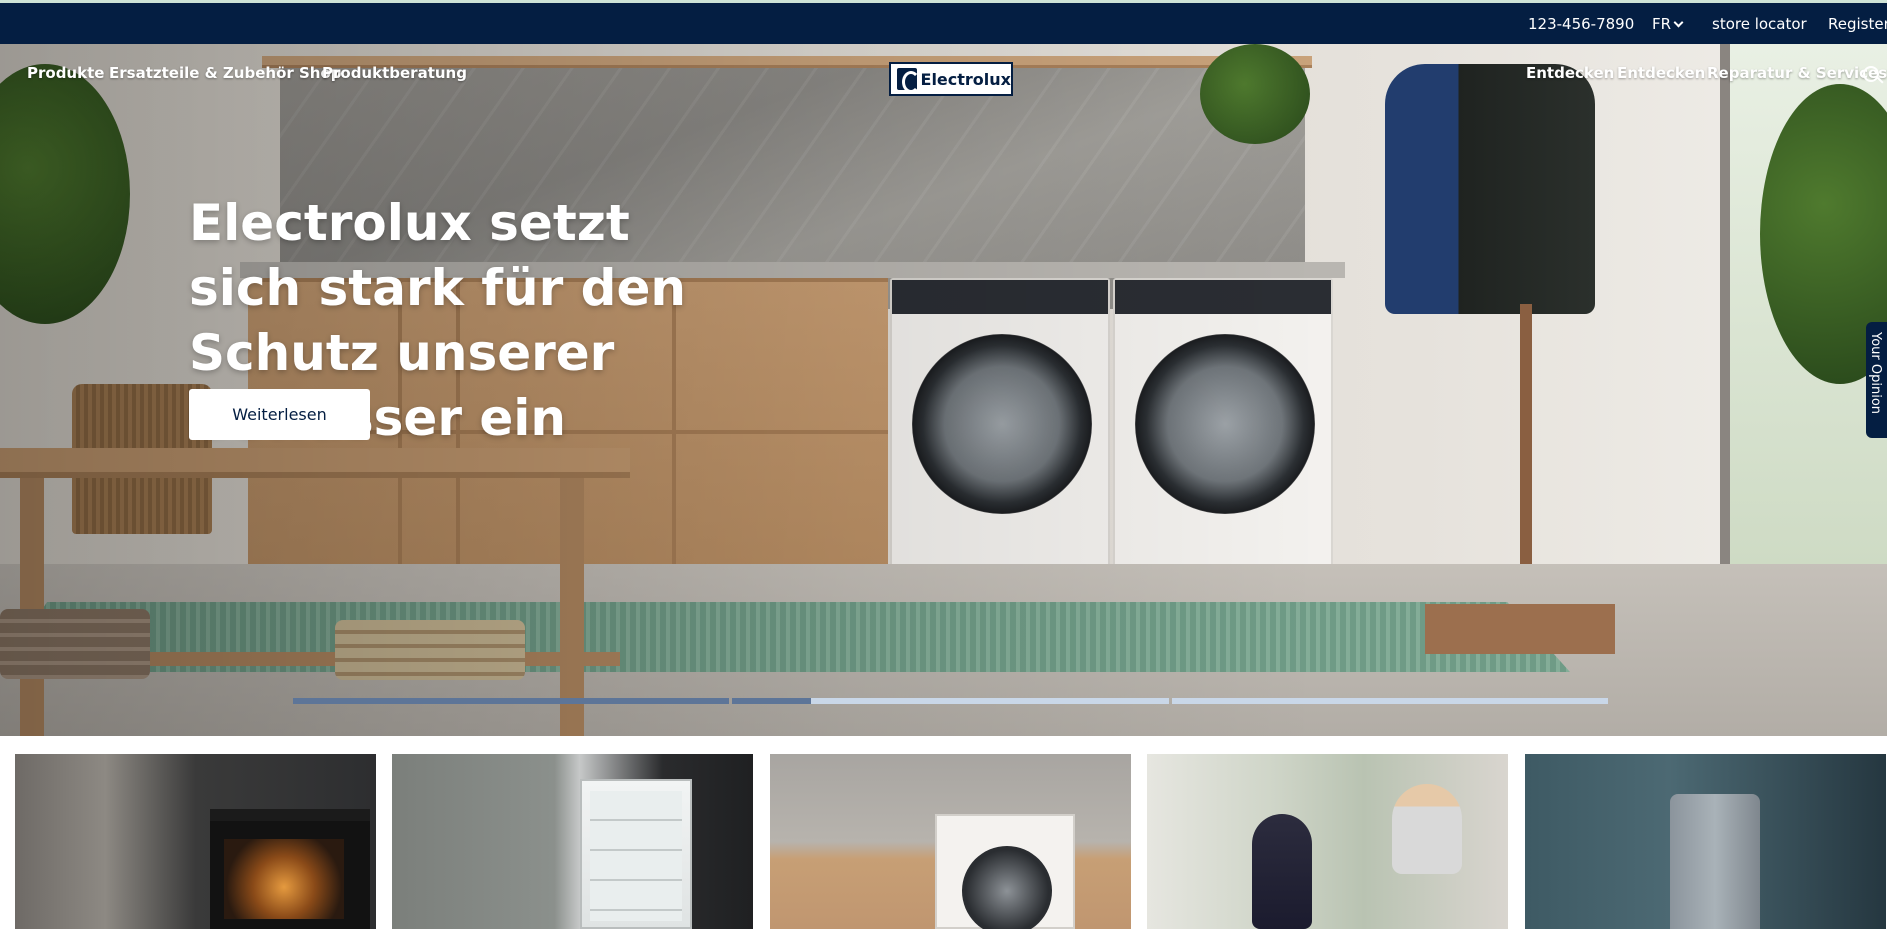  I want to click on utility-bar: 123-456-7890 FR store locator Register, so click(943, 23).